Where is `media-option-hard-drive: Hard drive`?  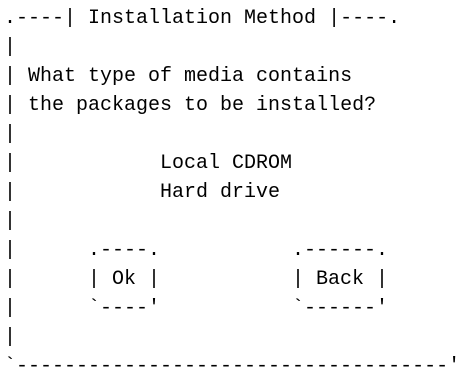
media-option-hard-drive: Hard drive is located at coordinates (220, 192).